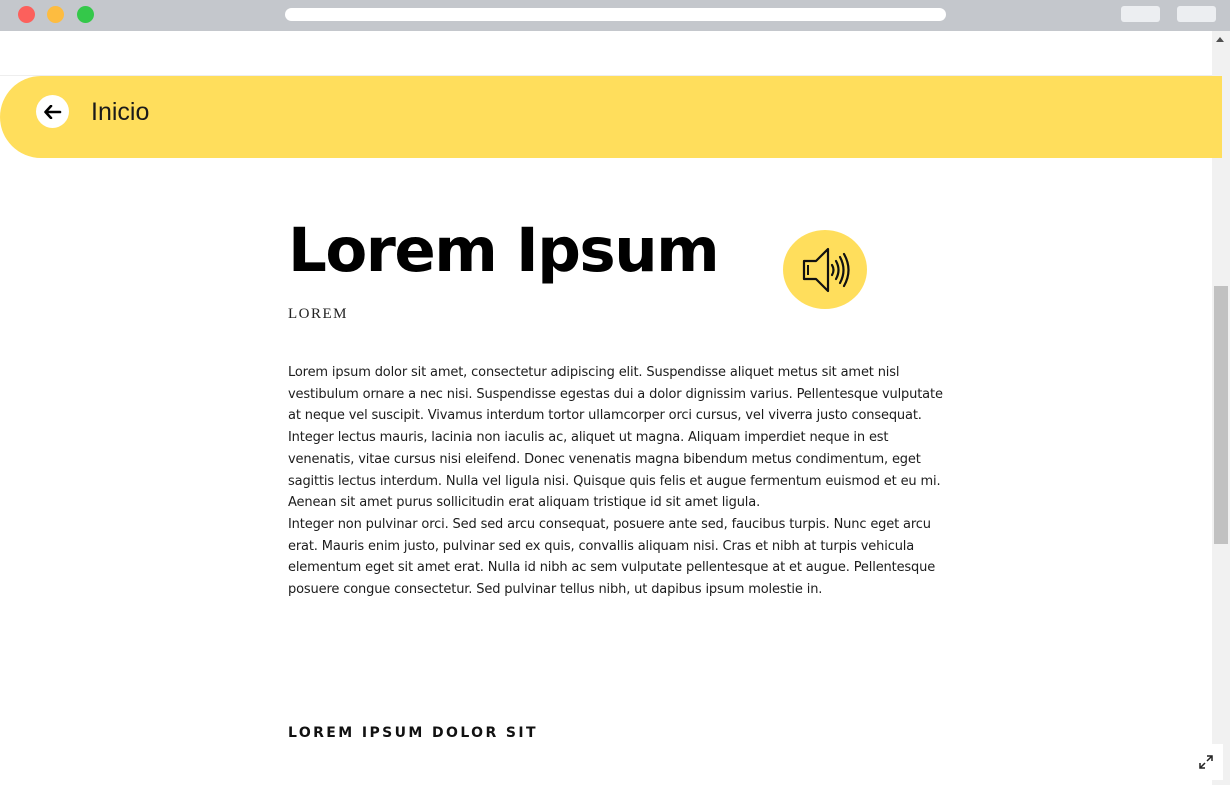 The width and height of the screenshot is (1230, 785). What do you see at coordinates (413, 733) in the screenshot?
I see `section-heading: LOREM IPSUM DOLOR SIT` at bounding box center [413, 733].